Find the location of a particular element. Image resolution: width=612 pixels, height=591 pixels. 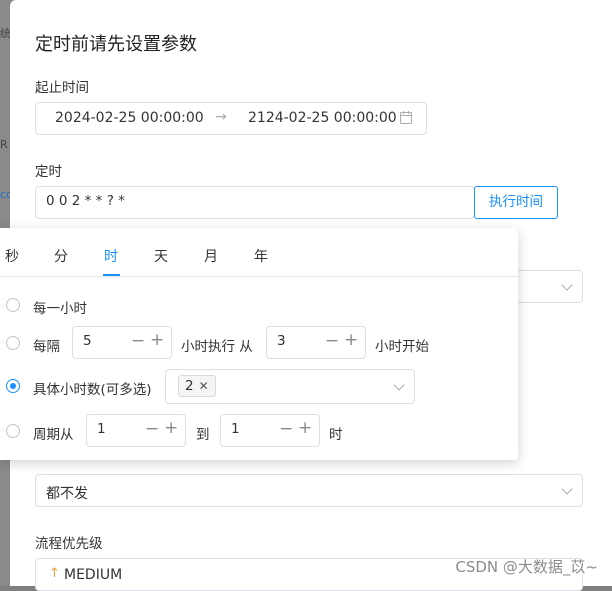

interval-suffix-label: 小时开始 is located at coordinates (402, 347).